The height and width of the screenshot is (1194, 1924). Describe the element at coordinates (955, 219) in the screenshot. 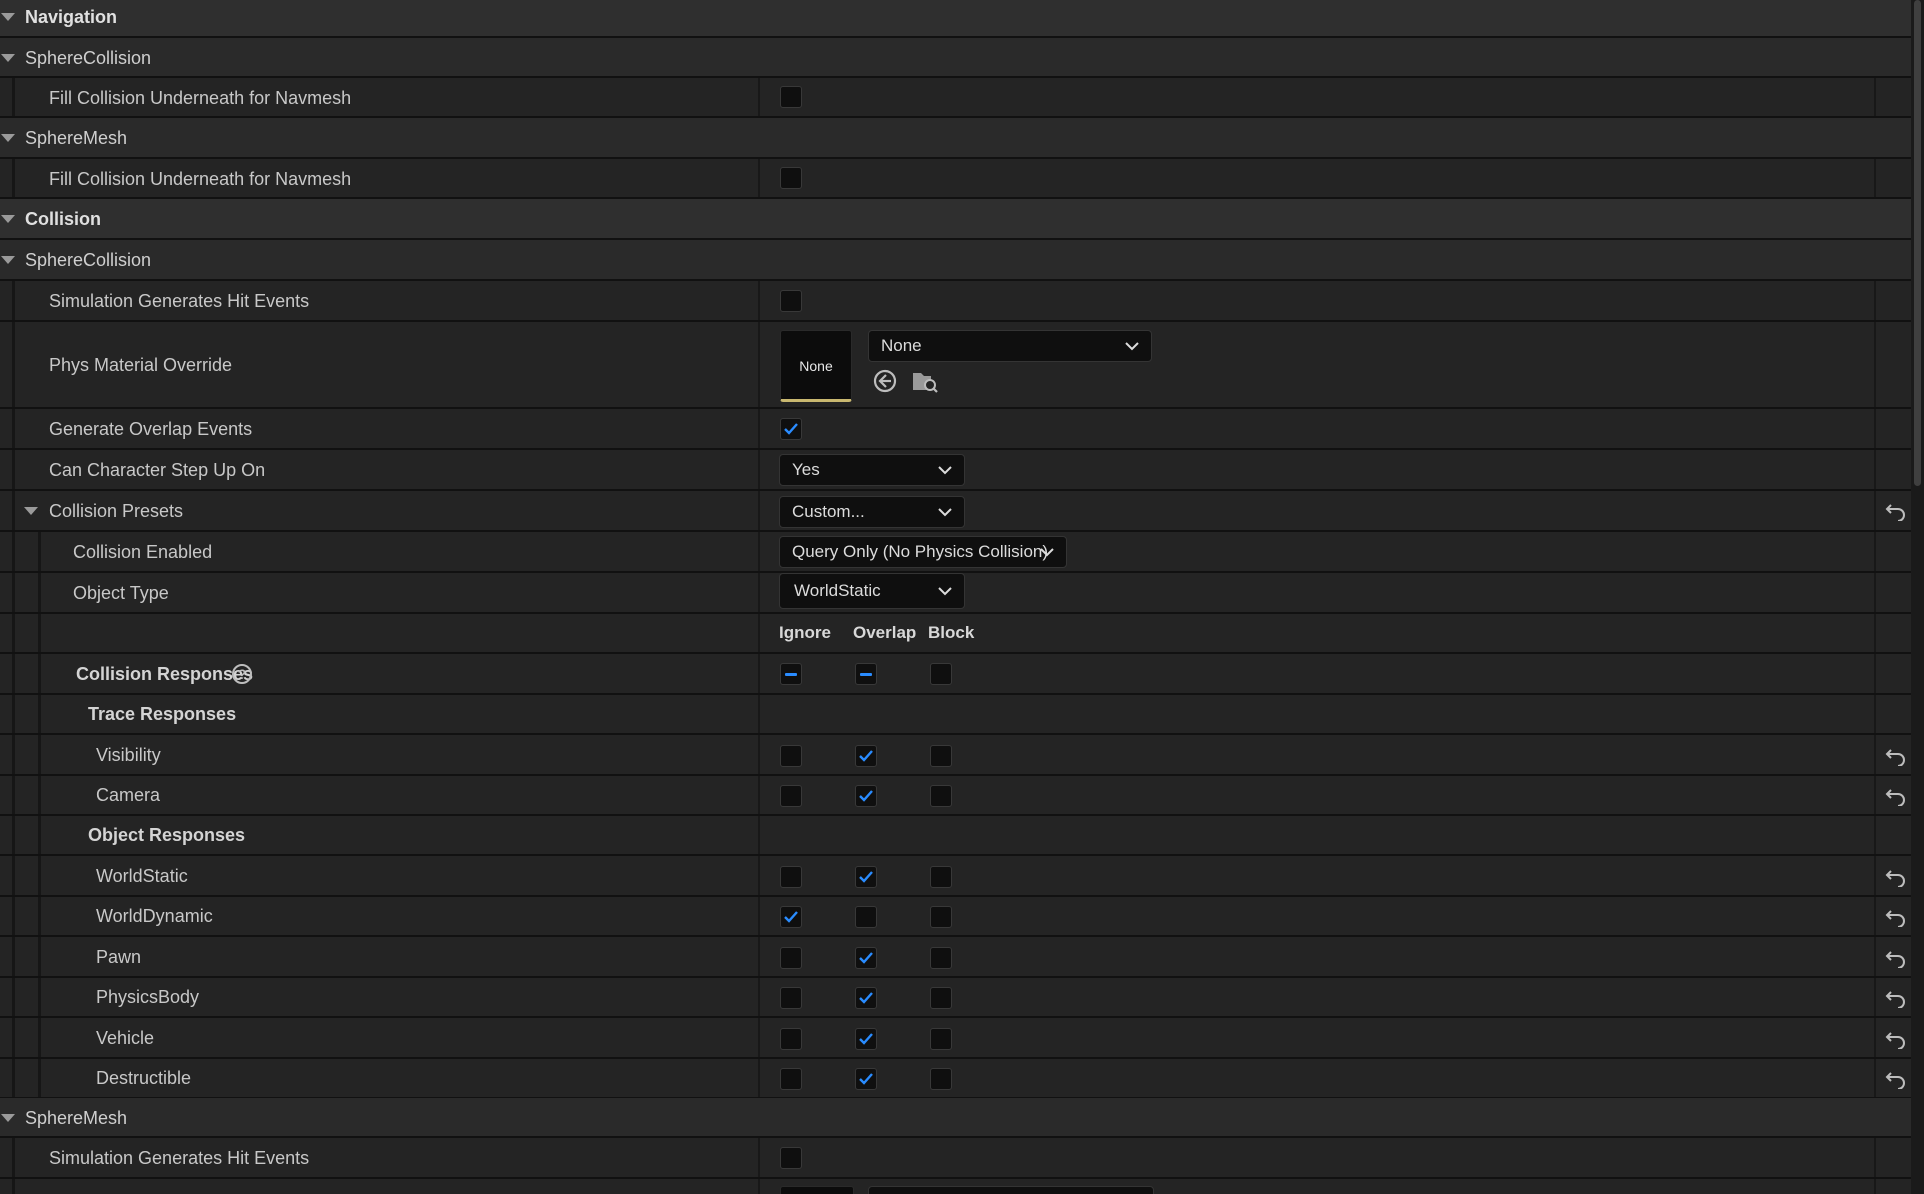

I see `category-collision: Collision` at that location.